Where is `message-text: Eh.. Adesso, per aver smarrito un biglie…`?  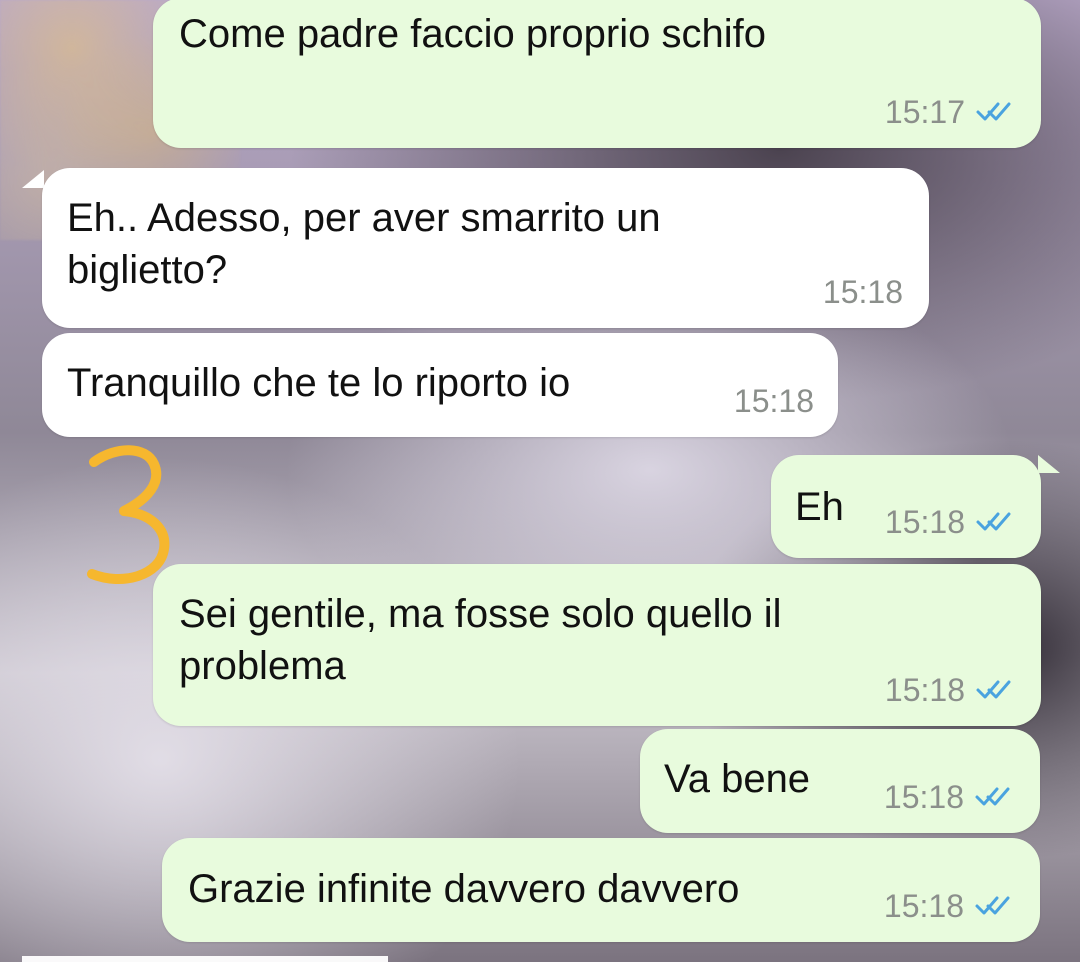 message-text: Eh.. Adesso, per aver smarrito un biglie… is located at coordinates (364, 244).